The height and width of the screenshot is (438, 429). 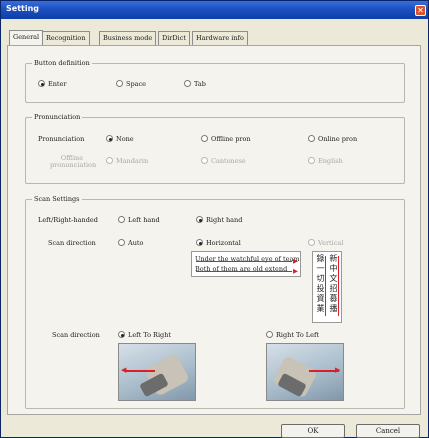 I want to click on sample-char: 投, so click(x=320, y=288).